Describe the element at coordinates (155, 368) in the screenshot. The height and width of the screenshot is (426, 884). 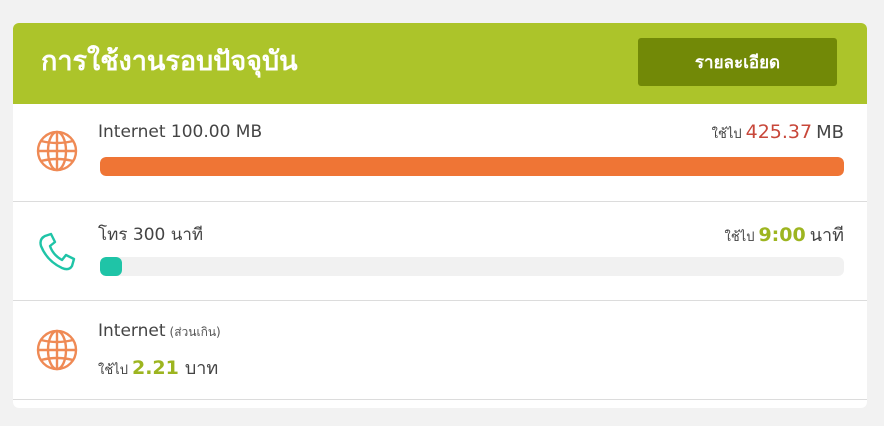
I see `used-value: 2.21` at that location.